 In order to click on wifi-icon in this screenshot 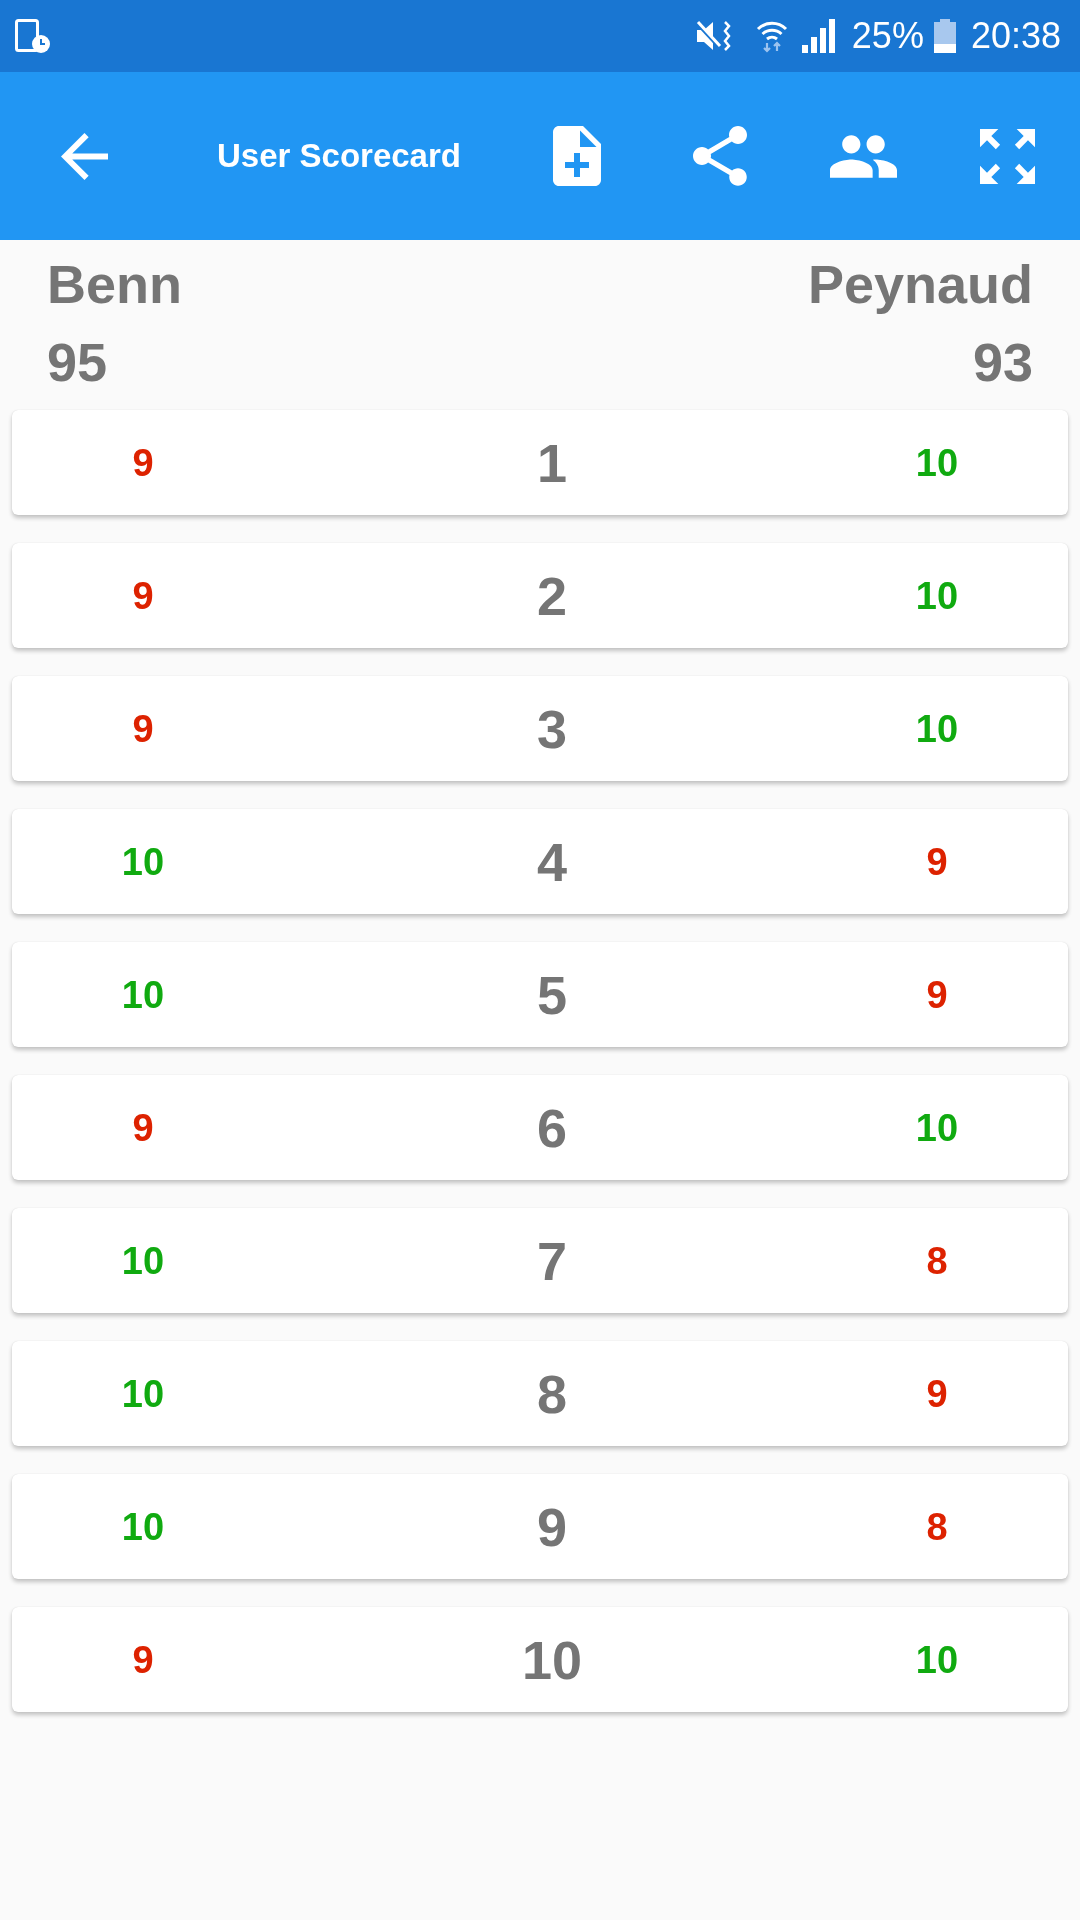, I will do `click(771, 36)`.